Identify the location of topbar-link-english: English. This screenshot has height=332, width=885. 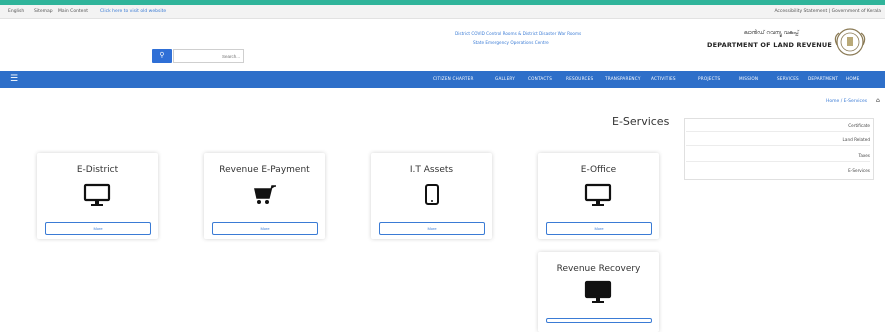
(16, 11).